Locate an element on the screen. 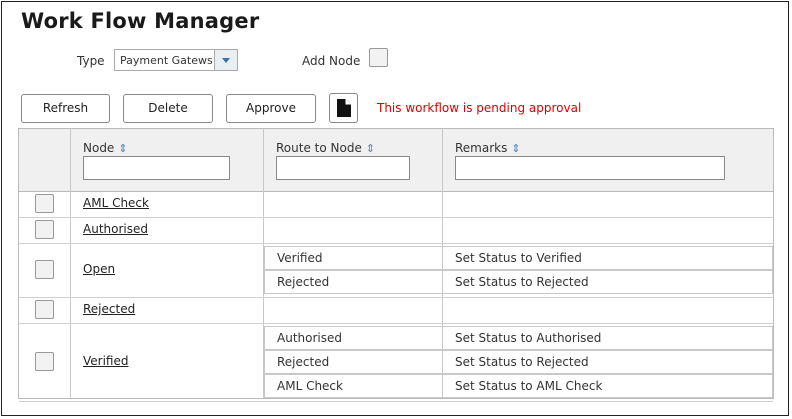 The width and height of the screenshot is (792, 419). table-row: AML Check is located at coordinates (396, 204).